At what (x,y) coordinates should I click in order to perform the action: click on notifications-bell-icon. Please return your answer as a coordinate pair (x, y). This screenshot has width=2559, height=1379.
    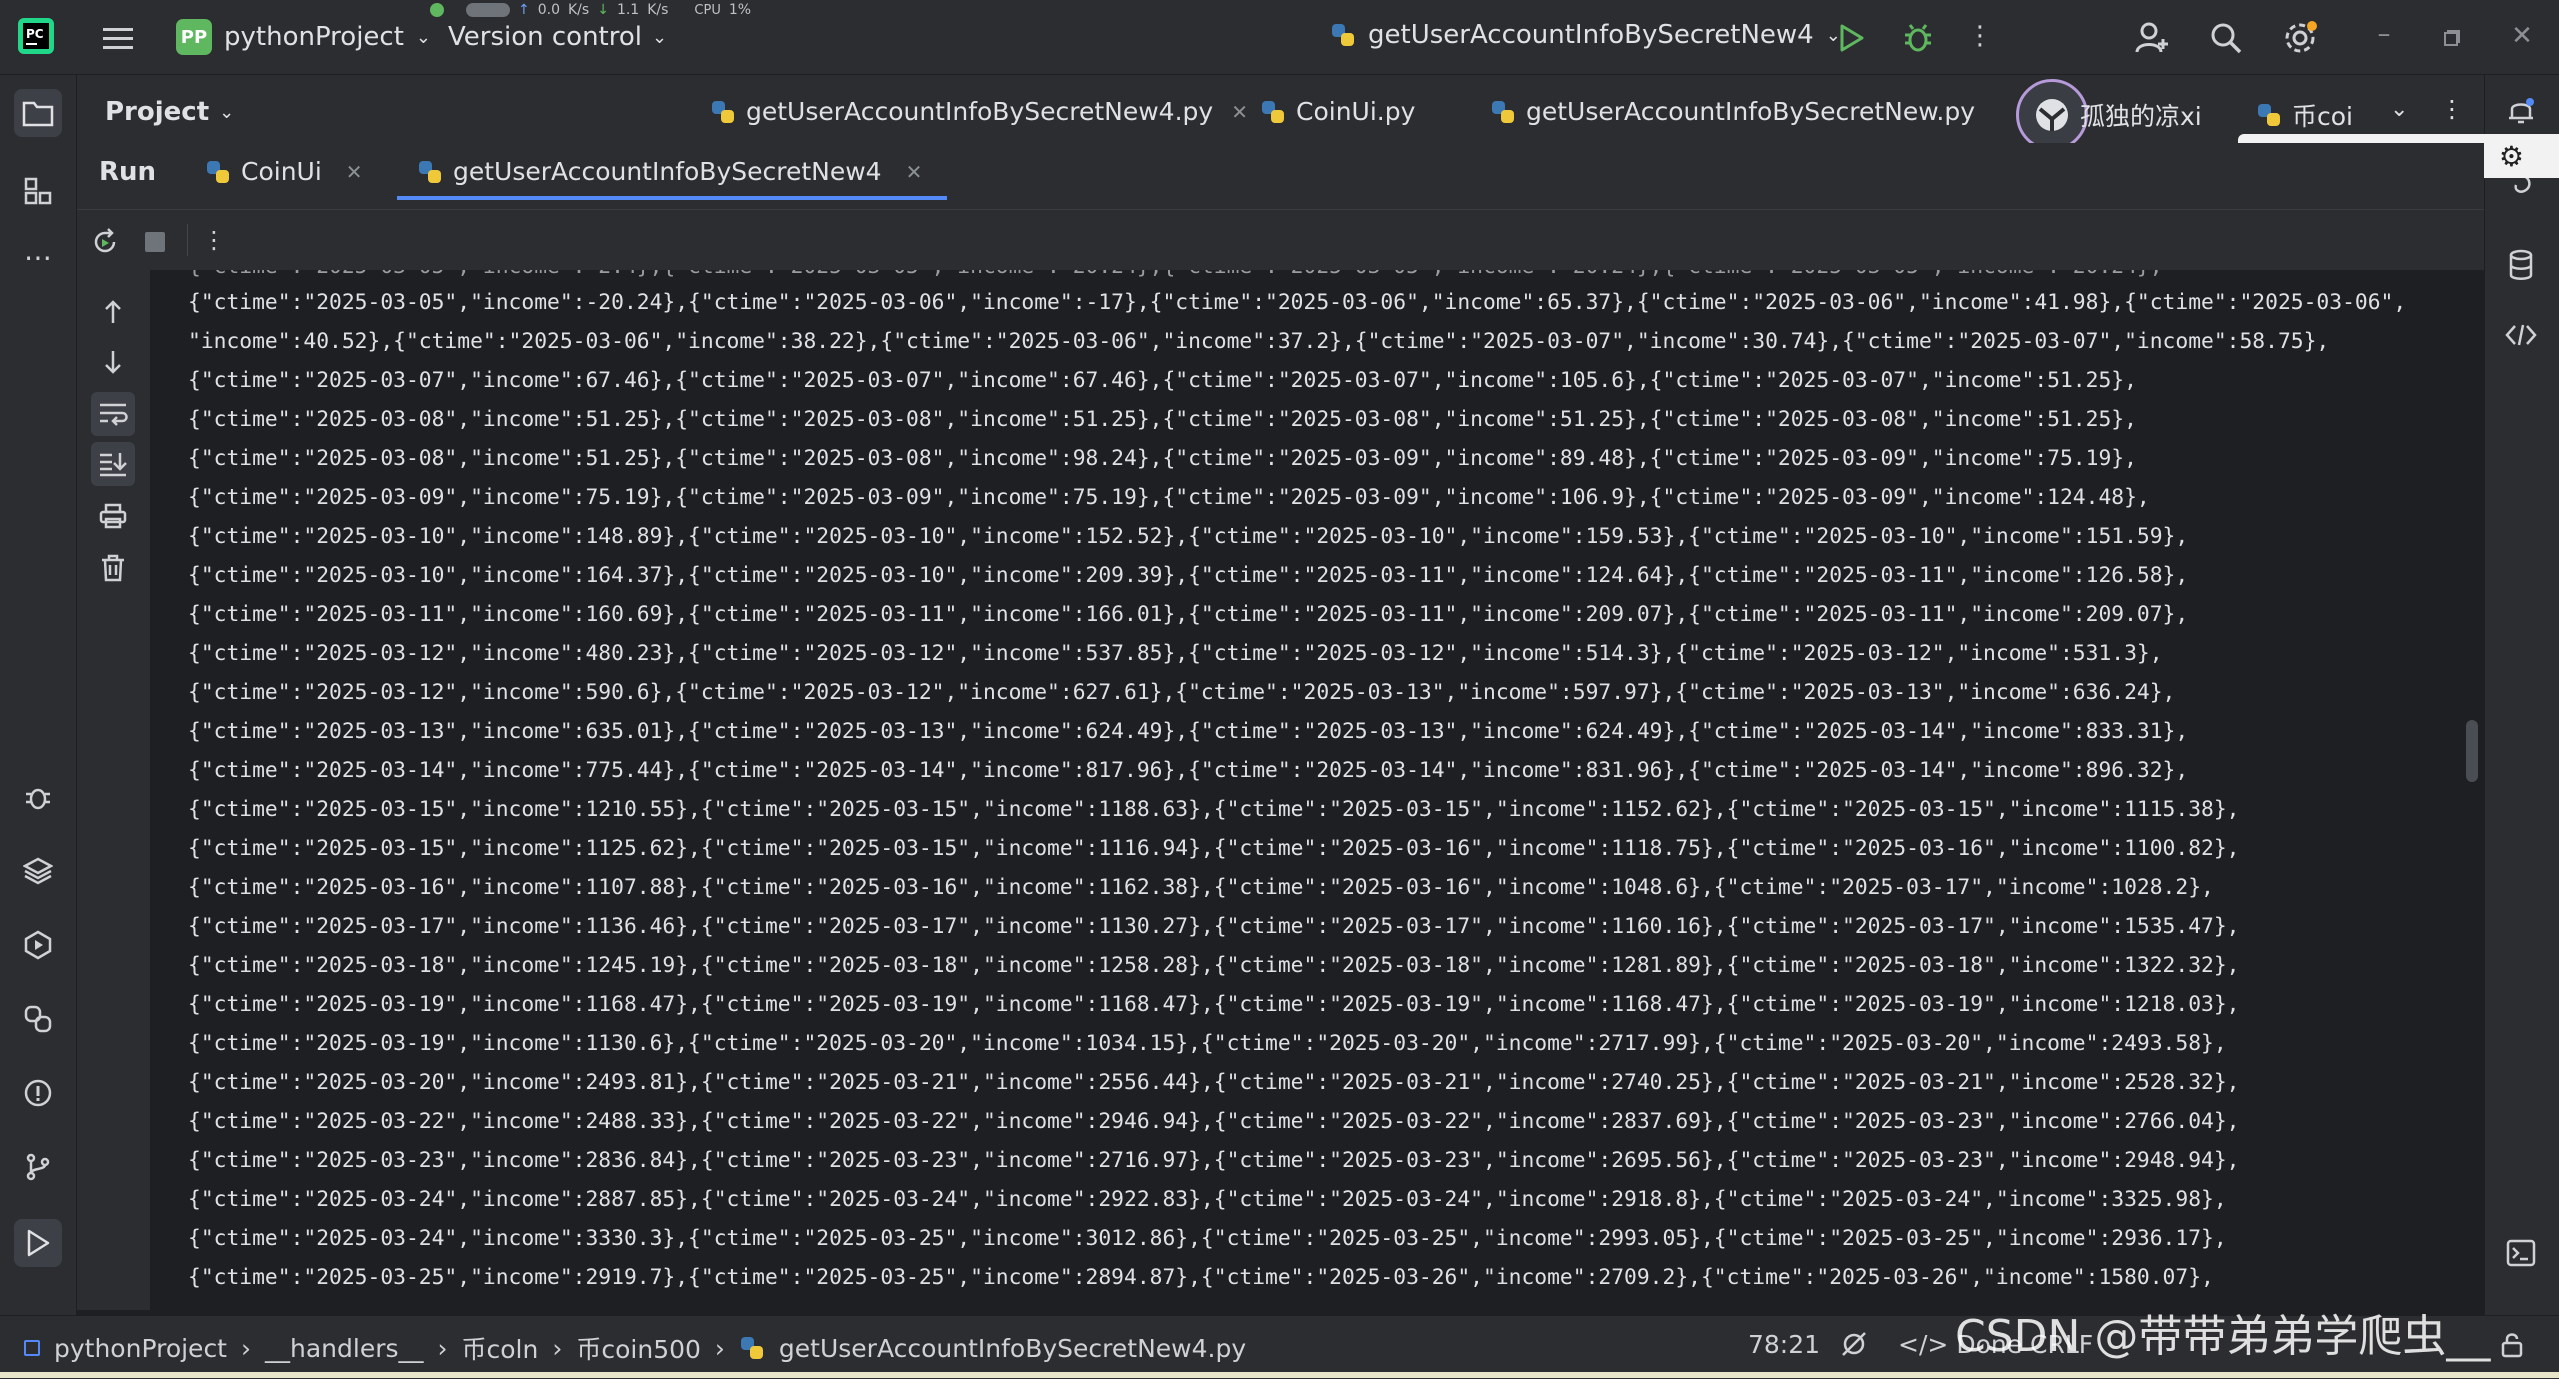
    Looking at the image, I should click on (2521, 111).